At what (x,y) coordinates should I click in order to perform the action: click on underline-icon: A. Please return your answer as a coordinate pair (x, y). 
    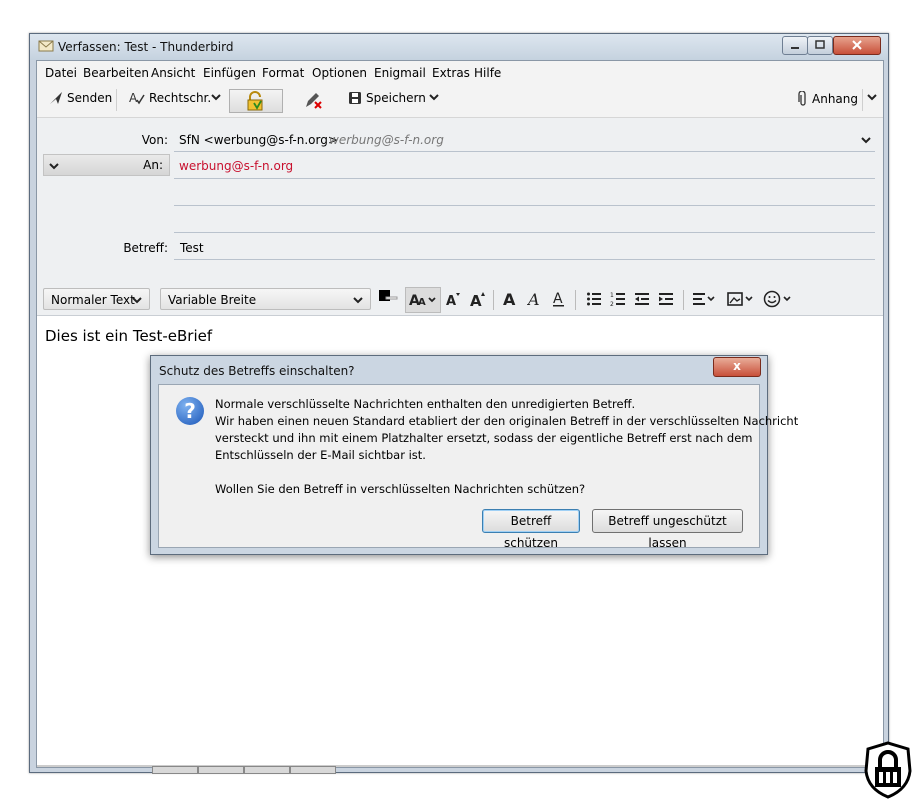
    Looking at the image, I should click on (559, 299).